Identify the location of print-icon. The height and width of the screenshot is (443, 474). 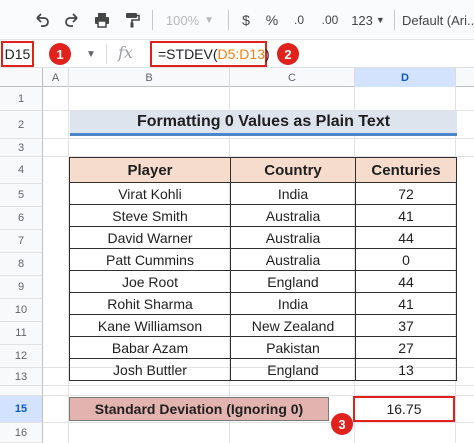
(102, 20).